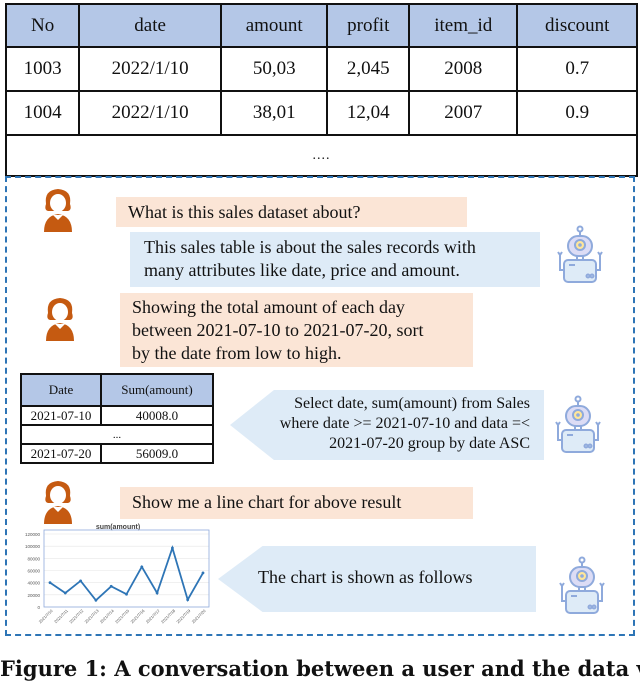 Image resolution: width=640 pixels, height=681 pixels. I want to click on table-row: 2021-07-20 56009.0, so click(117, 453).